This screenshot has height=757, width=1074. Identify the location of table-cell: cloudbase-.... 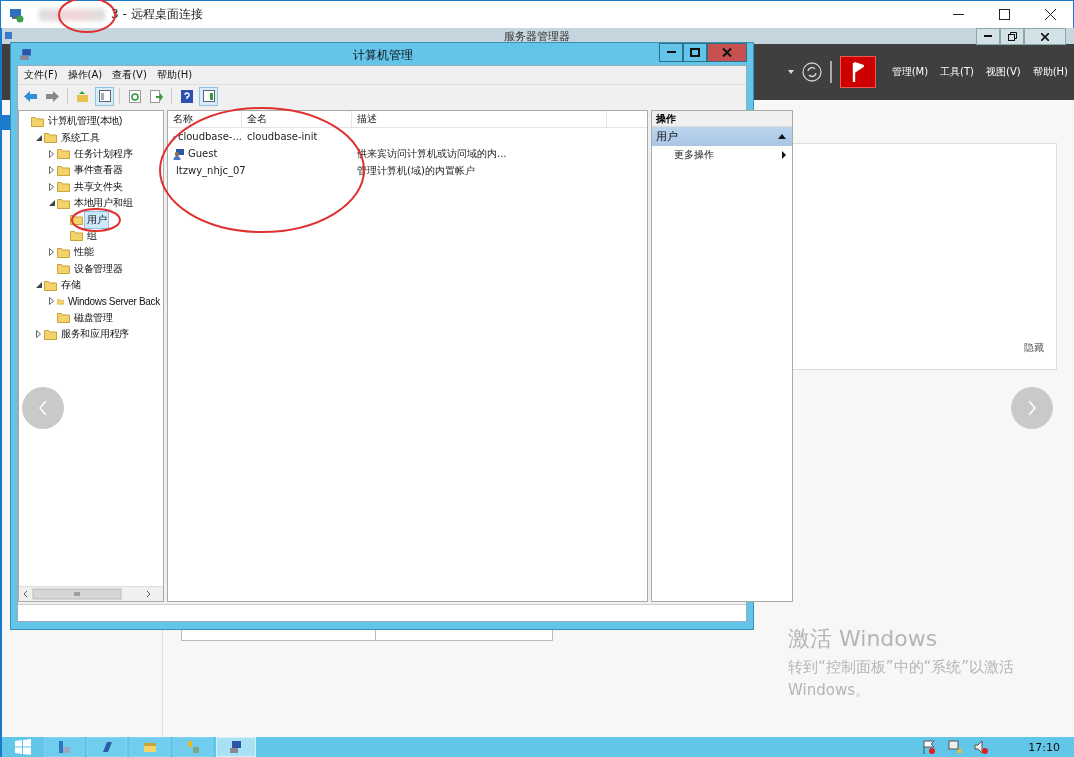
(209, 136).